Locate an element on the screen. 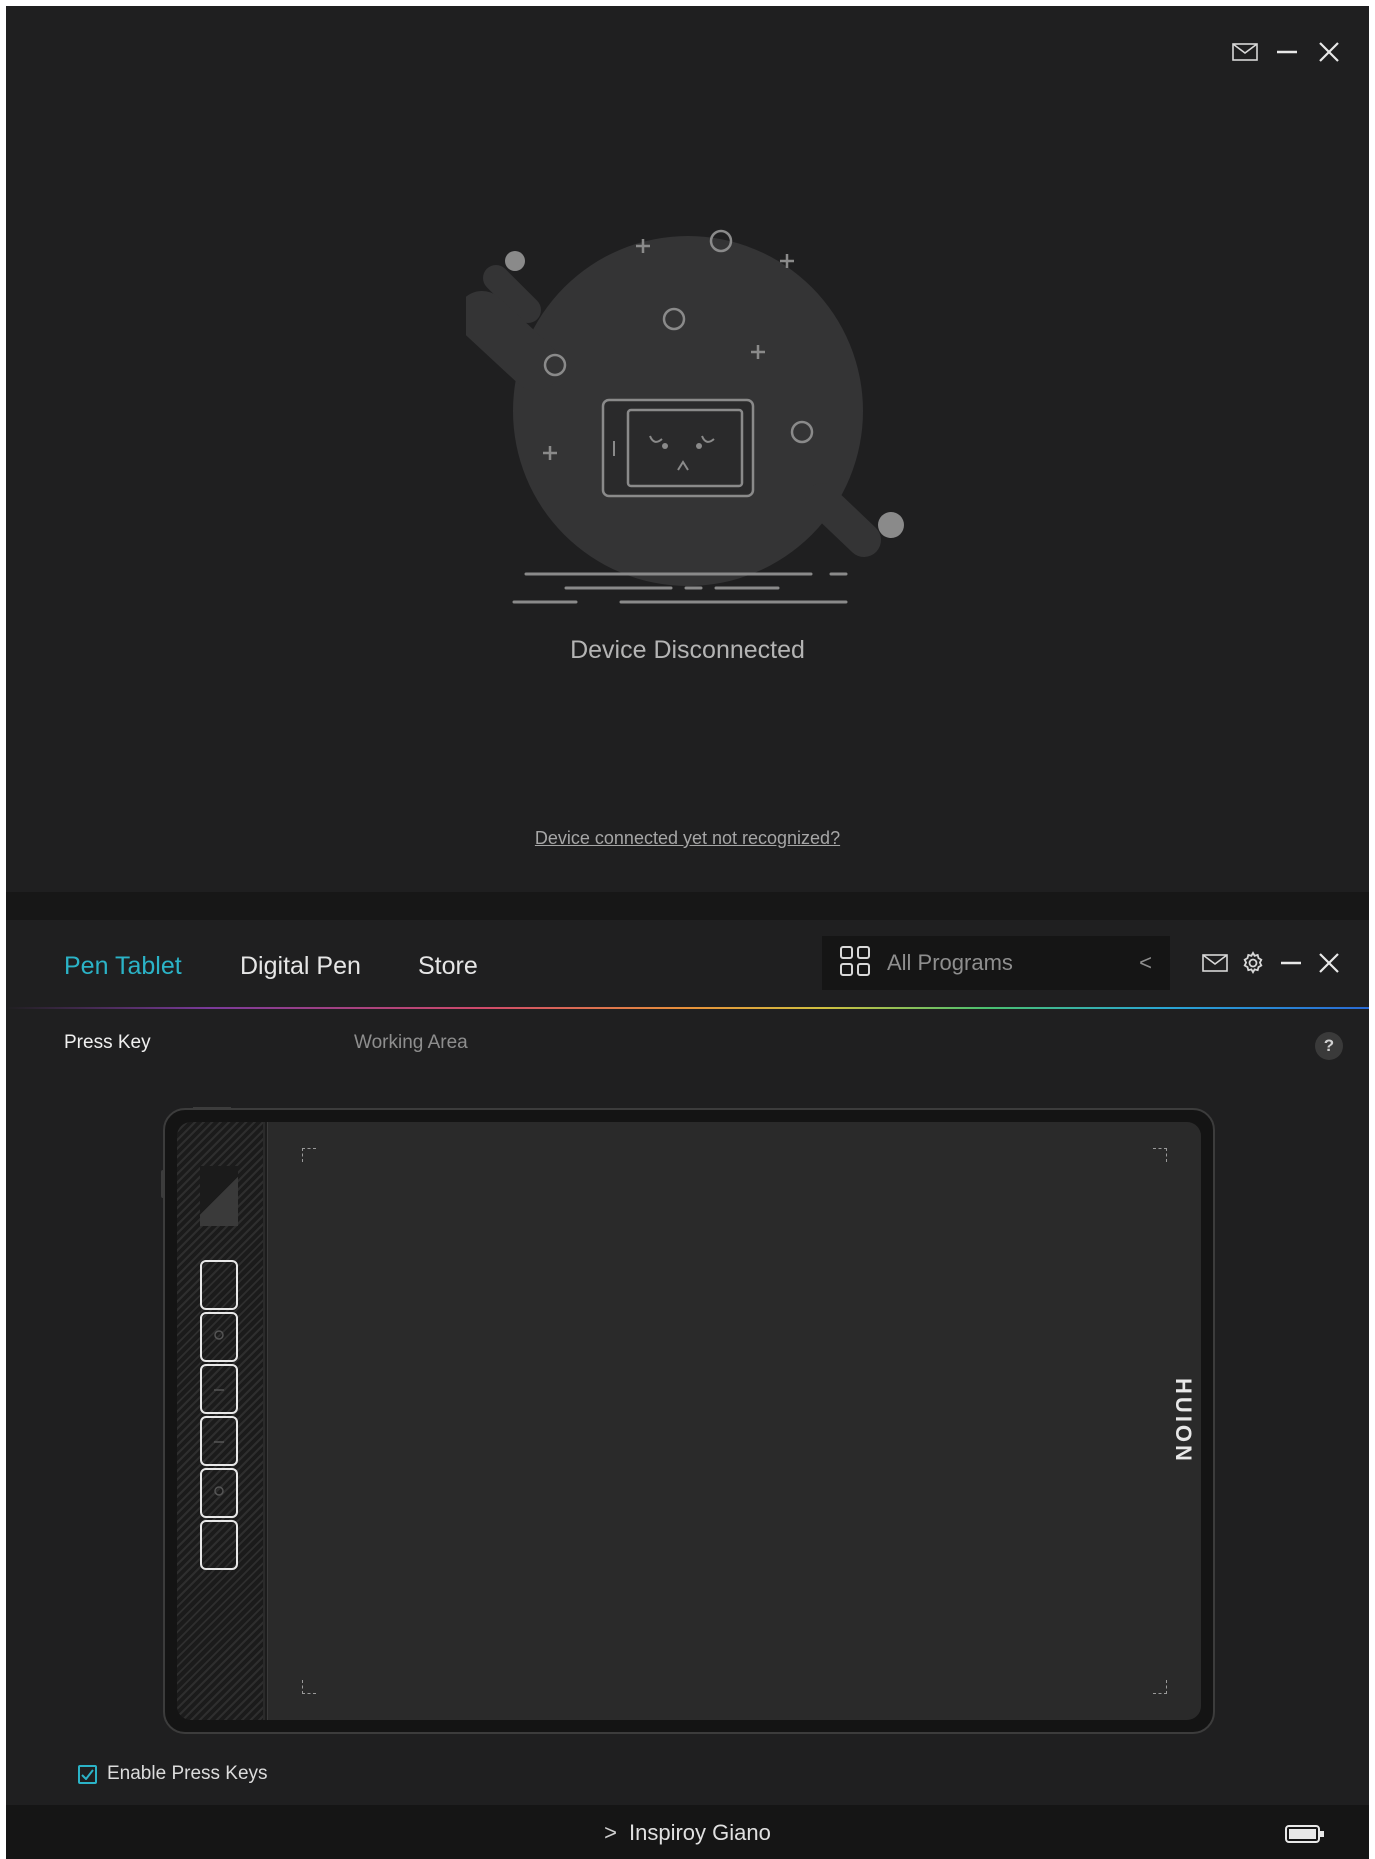 The width and height of the screenshot is (1375, 1859). battery-icon is located at coordinates (1305, 1836).